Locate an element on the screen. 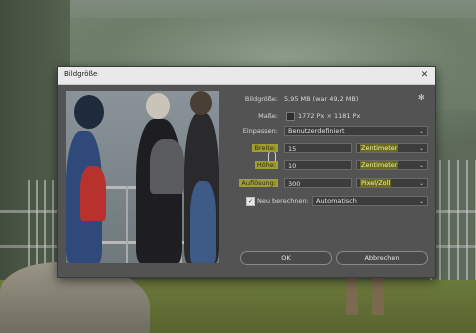  width-unit-select: Zentimeter ⌄ is located at coordinates (392, 148).